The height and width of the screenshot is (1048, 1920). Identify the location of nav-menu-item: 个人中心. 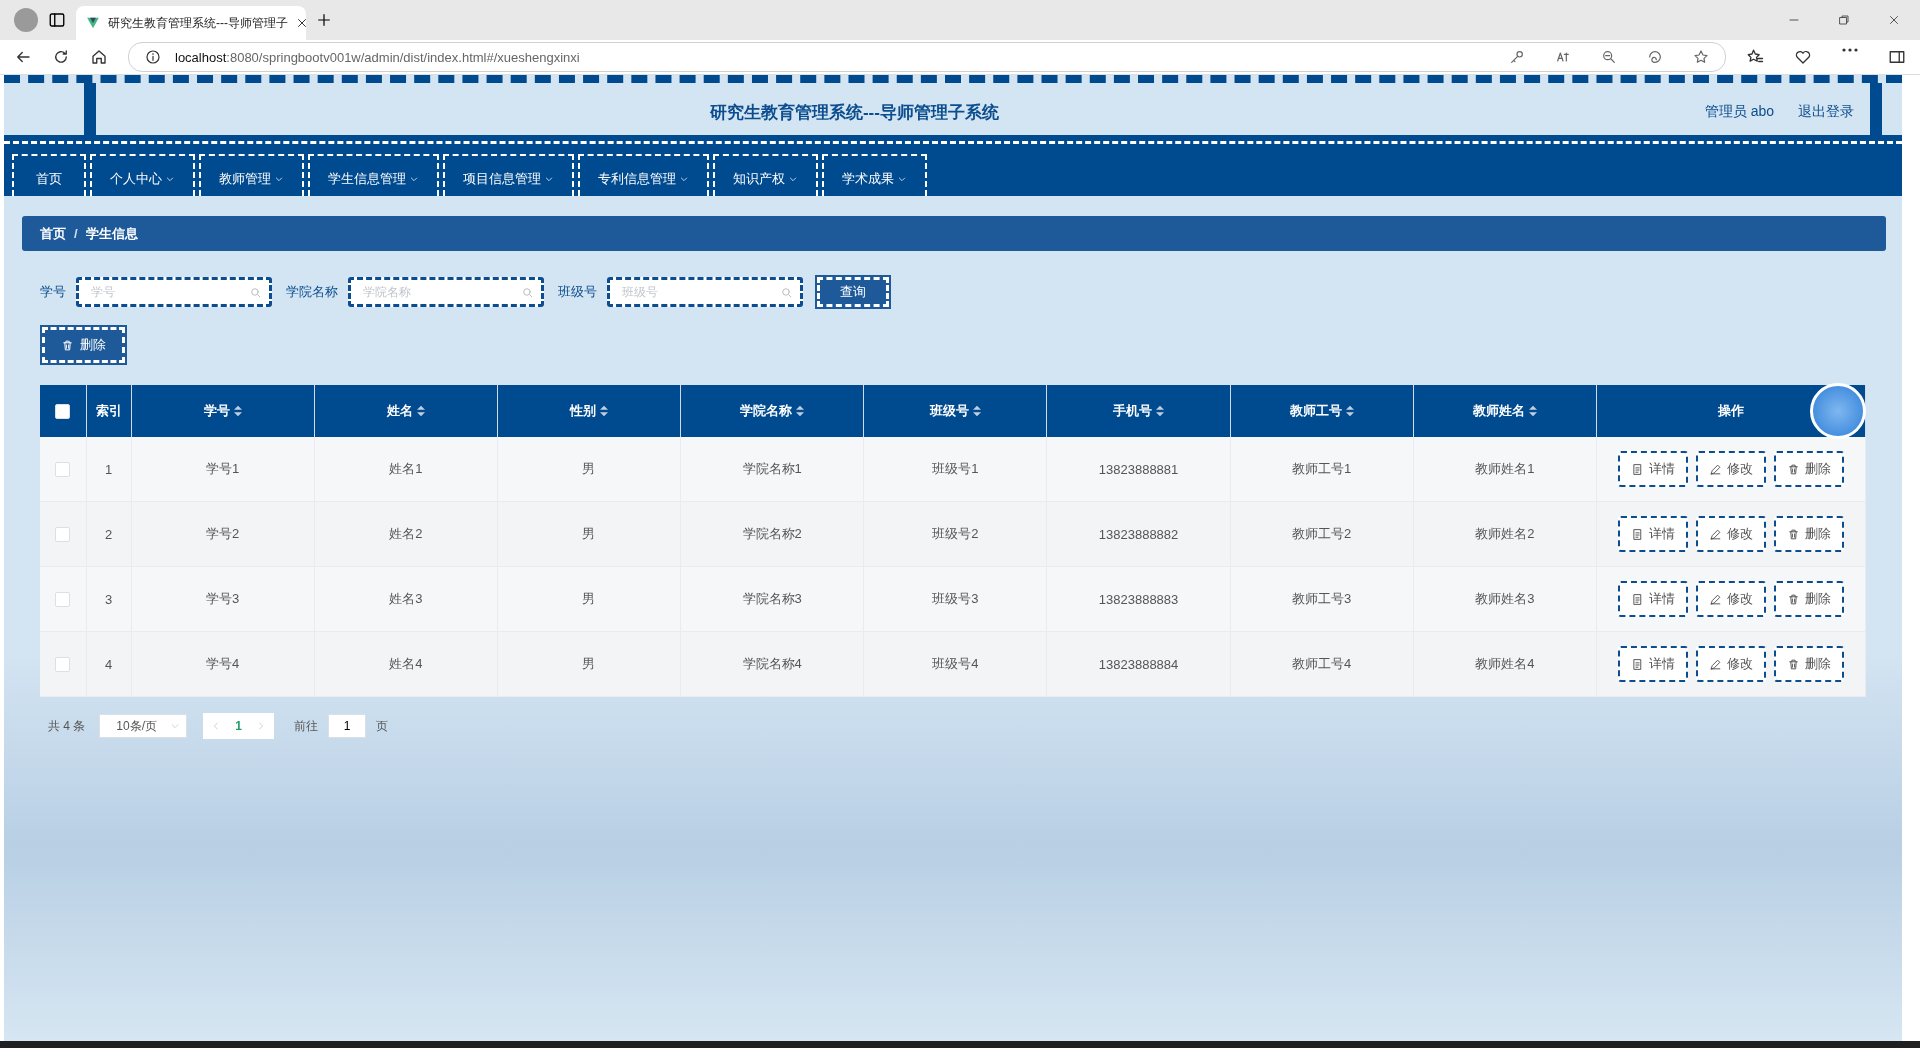
(142, 175).